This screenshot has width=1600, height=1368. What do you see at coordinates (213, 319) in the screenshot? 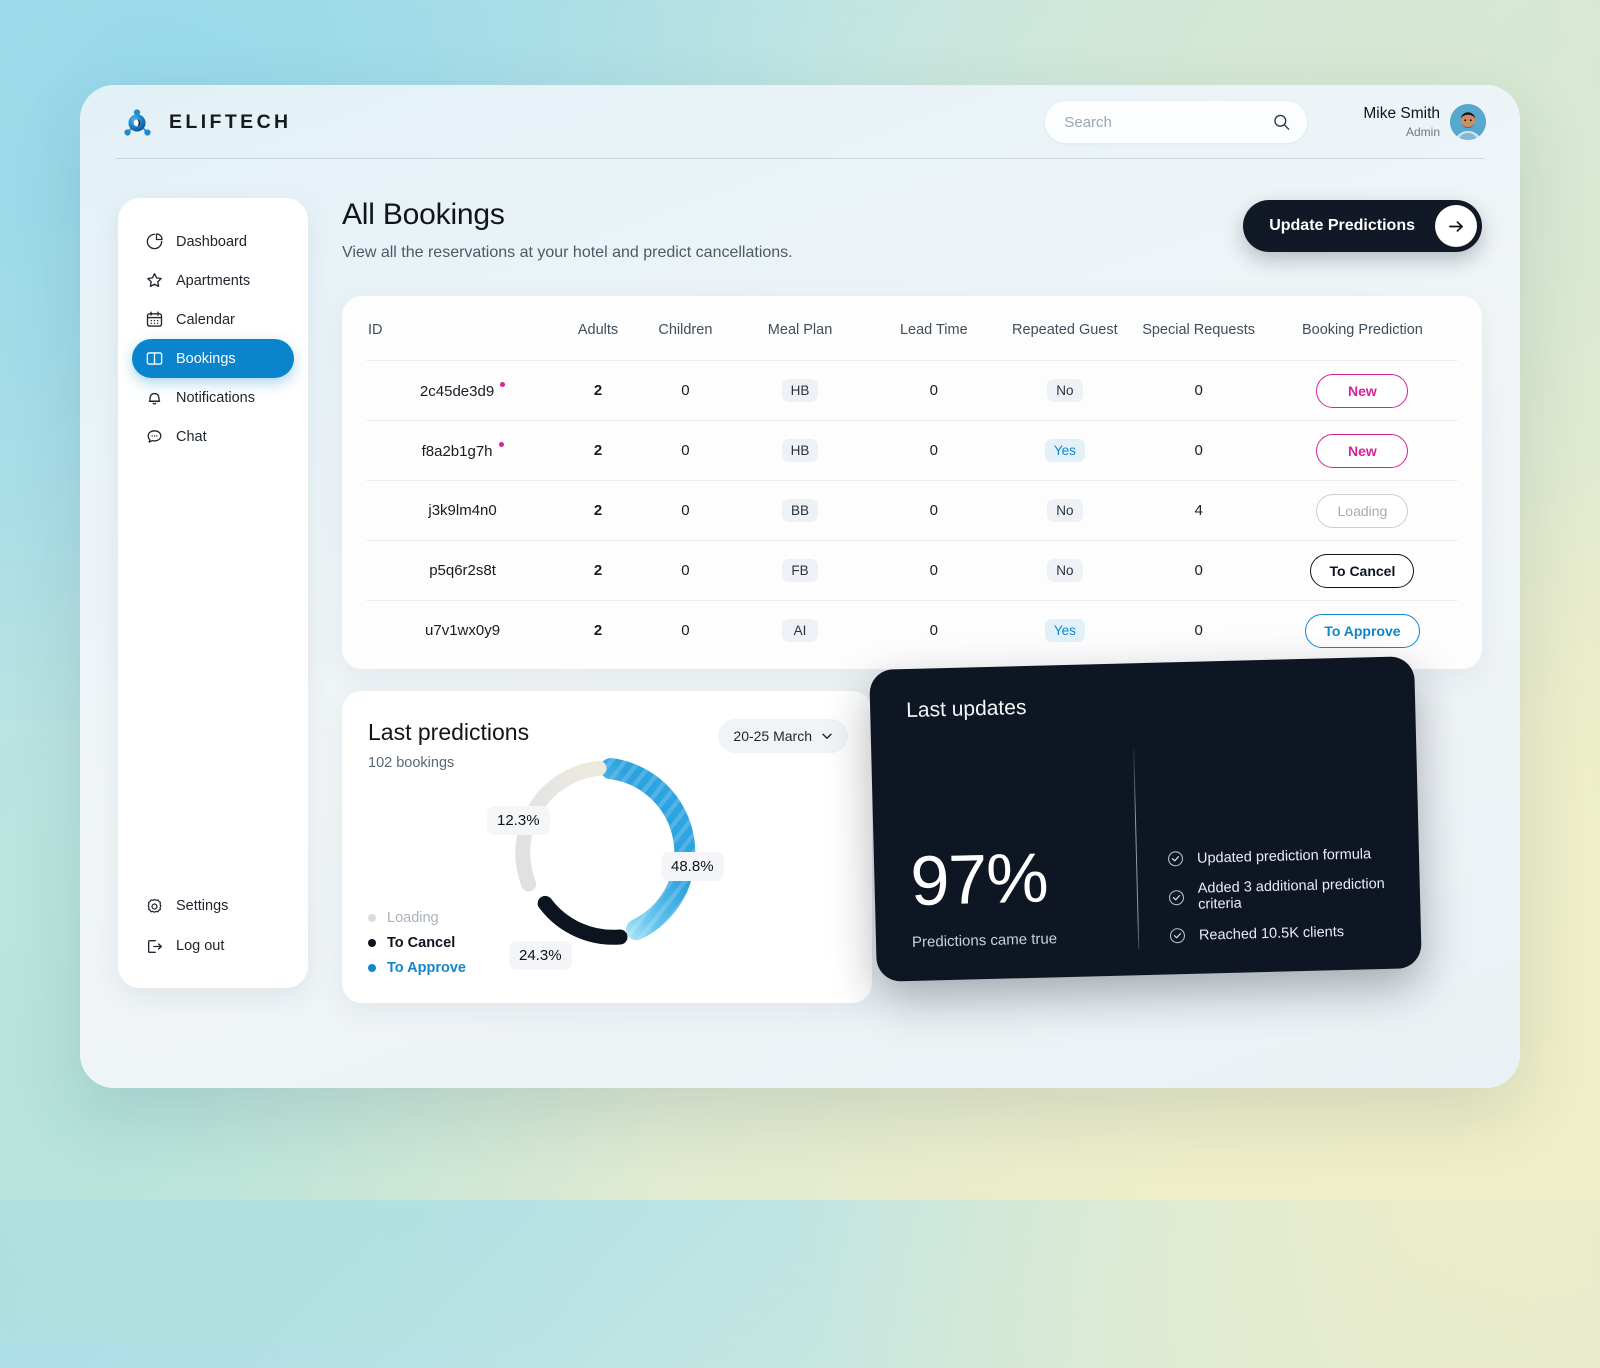
I see `sidebar-item-calendar: Calendar` at bounding box center [213, 319].